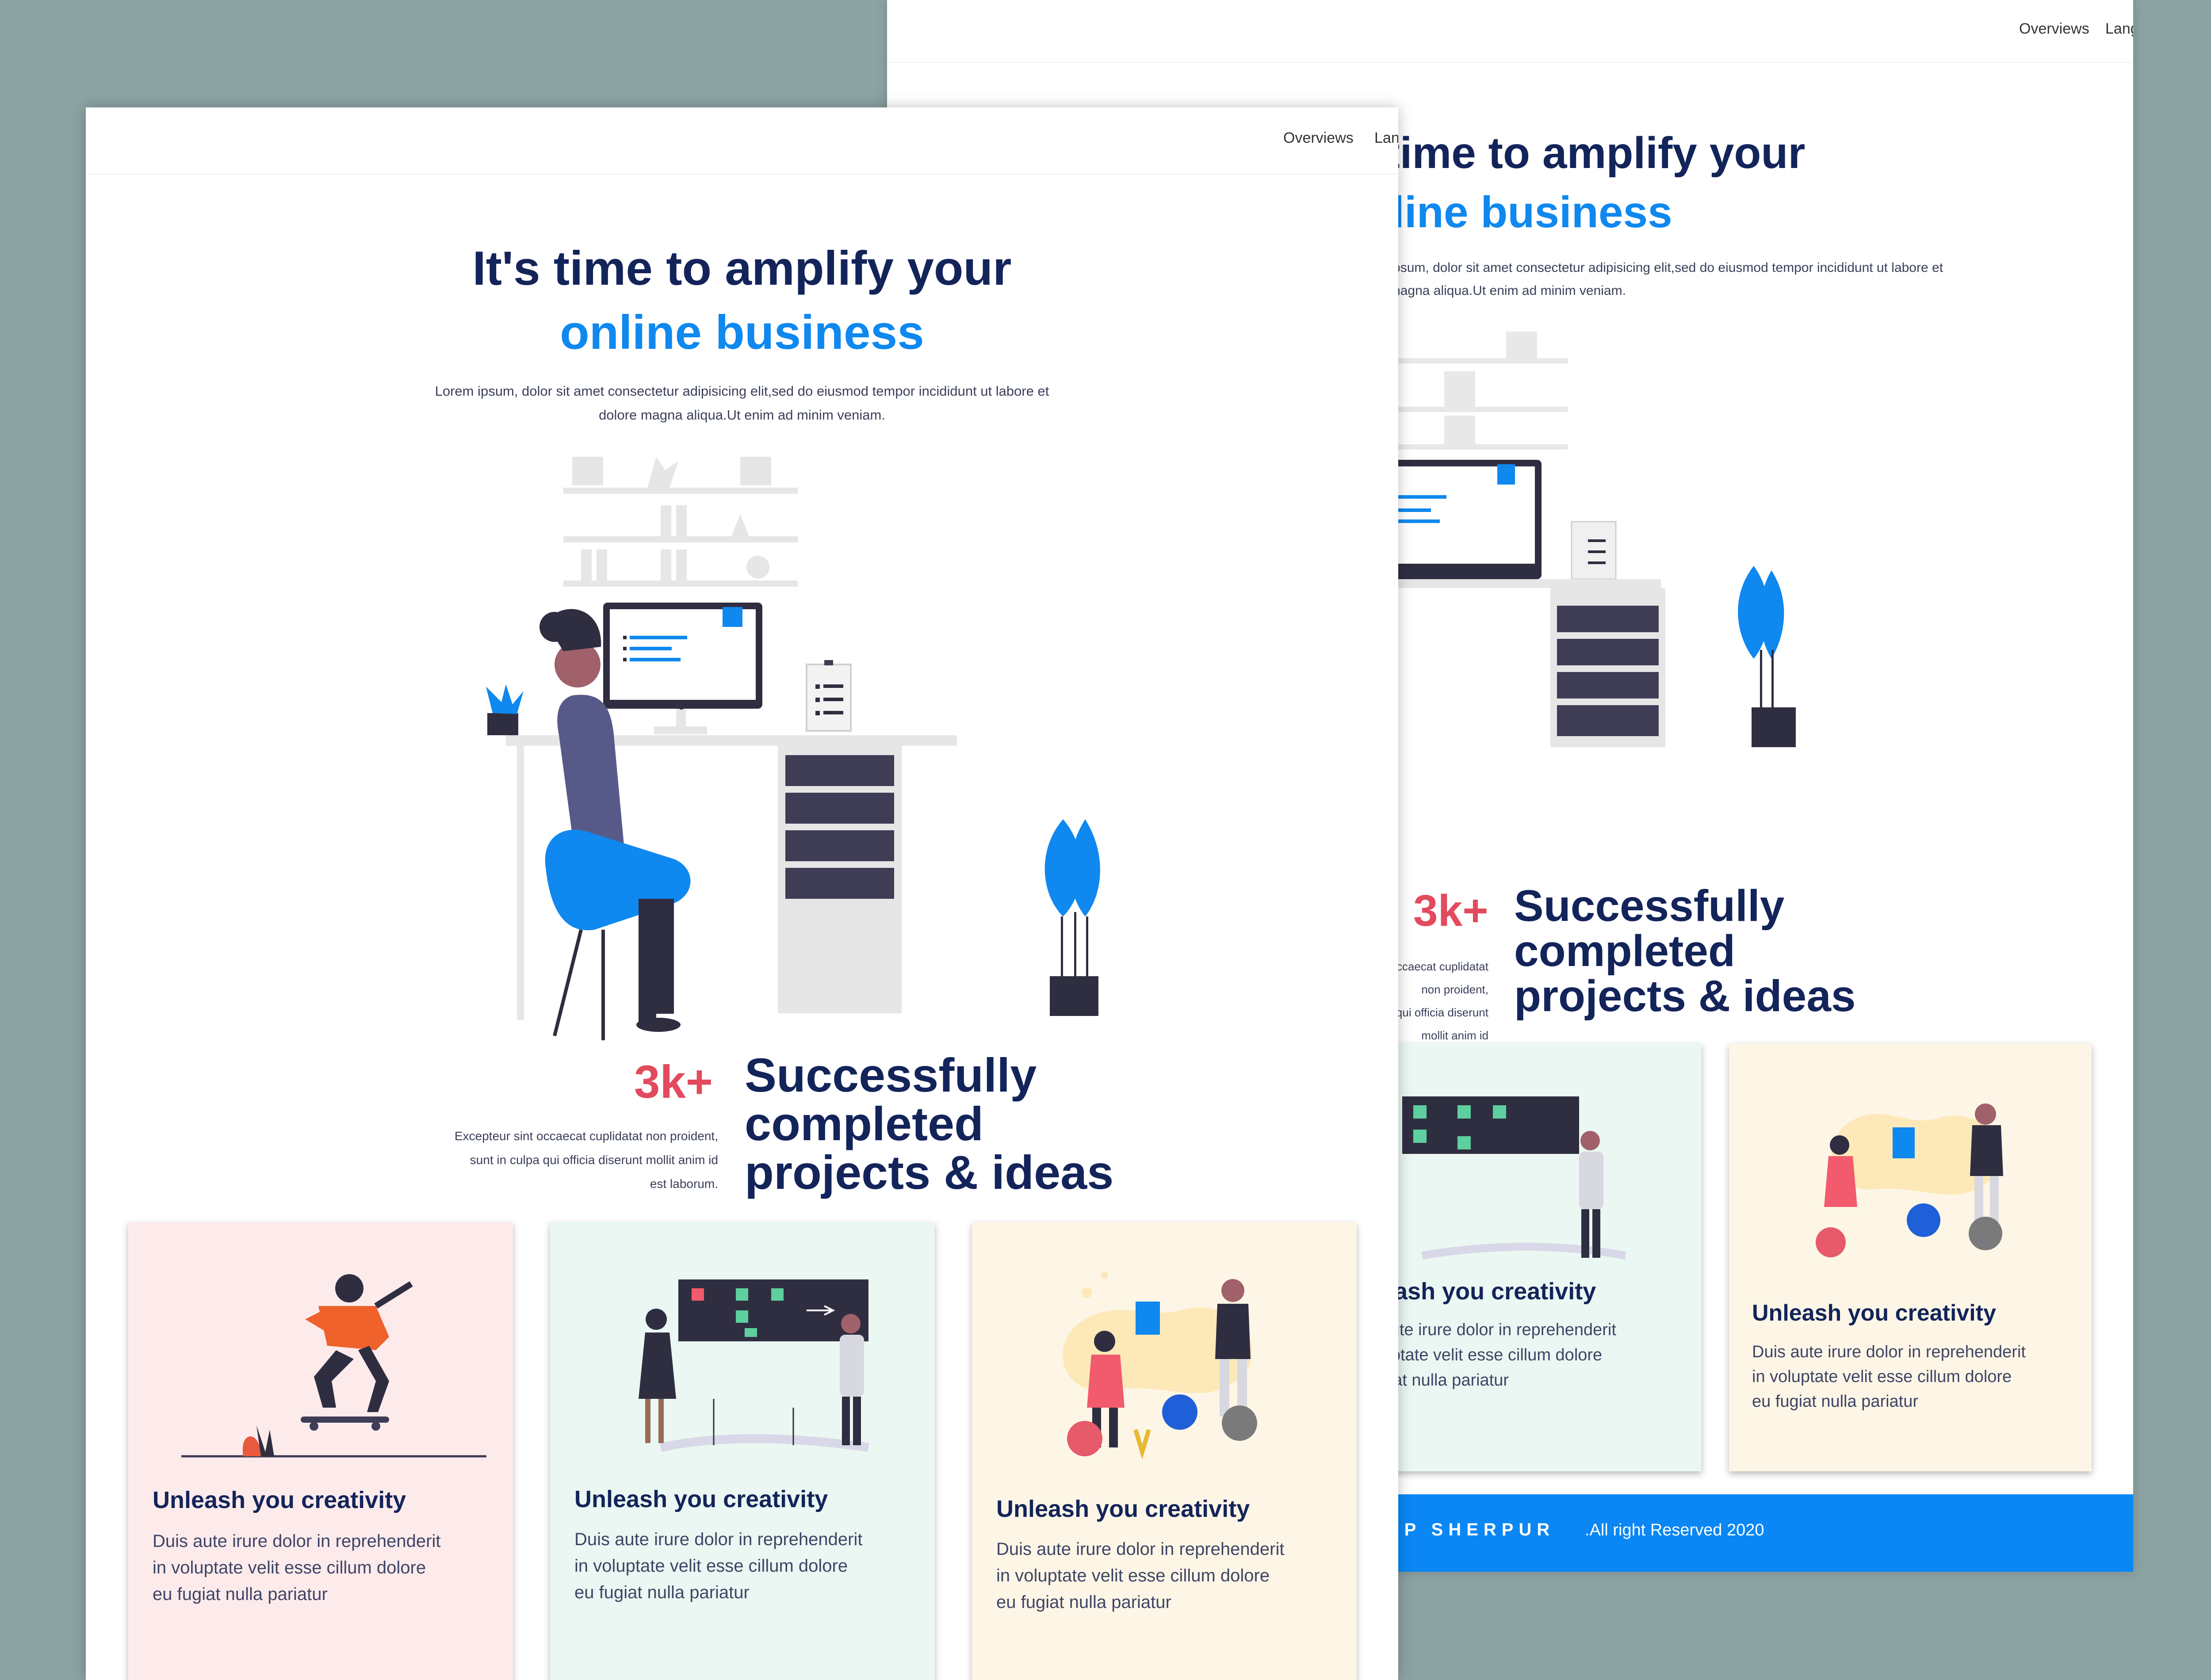  Describe the element at coordinates (333, 1366) in the screenshot. I see `skateboarder-illustration` at that location.